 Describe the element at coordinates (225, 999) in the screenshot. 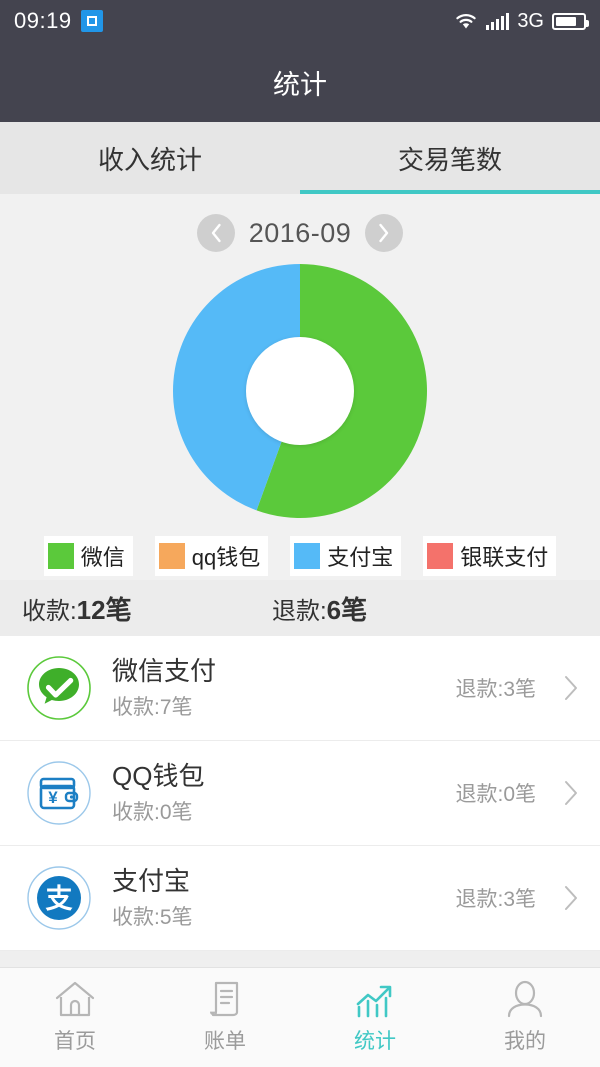

I see `receipt-icon` at that location.